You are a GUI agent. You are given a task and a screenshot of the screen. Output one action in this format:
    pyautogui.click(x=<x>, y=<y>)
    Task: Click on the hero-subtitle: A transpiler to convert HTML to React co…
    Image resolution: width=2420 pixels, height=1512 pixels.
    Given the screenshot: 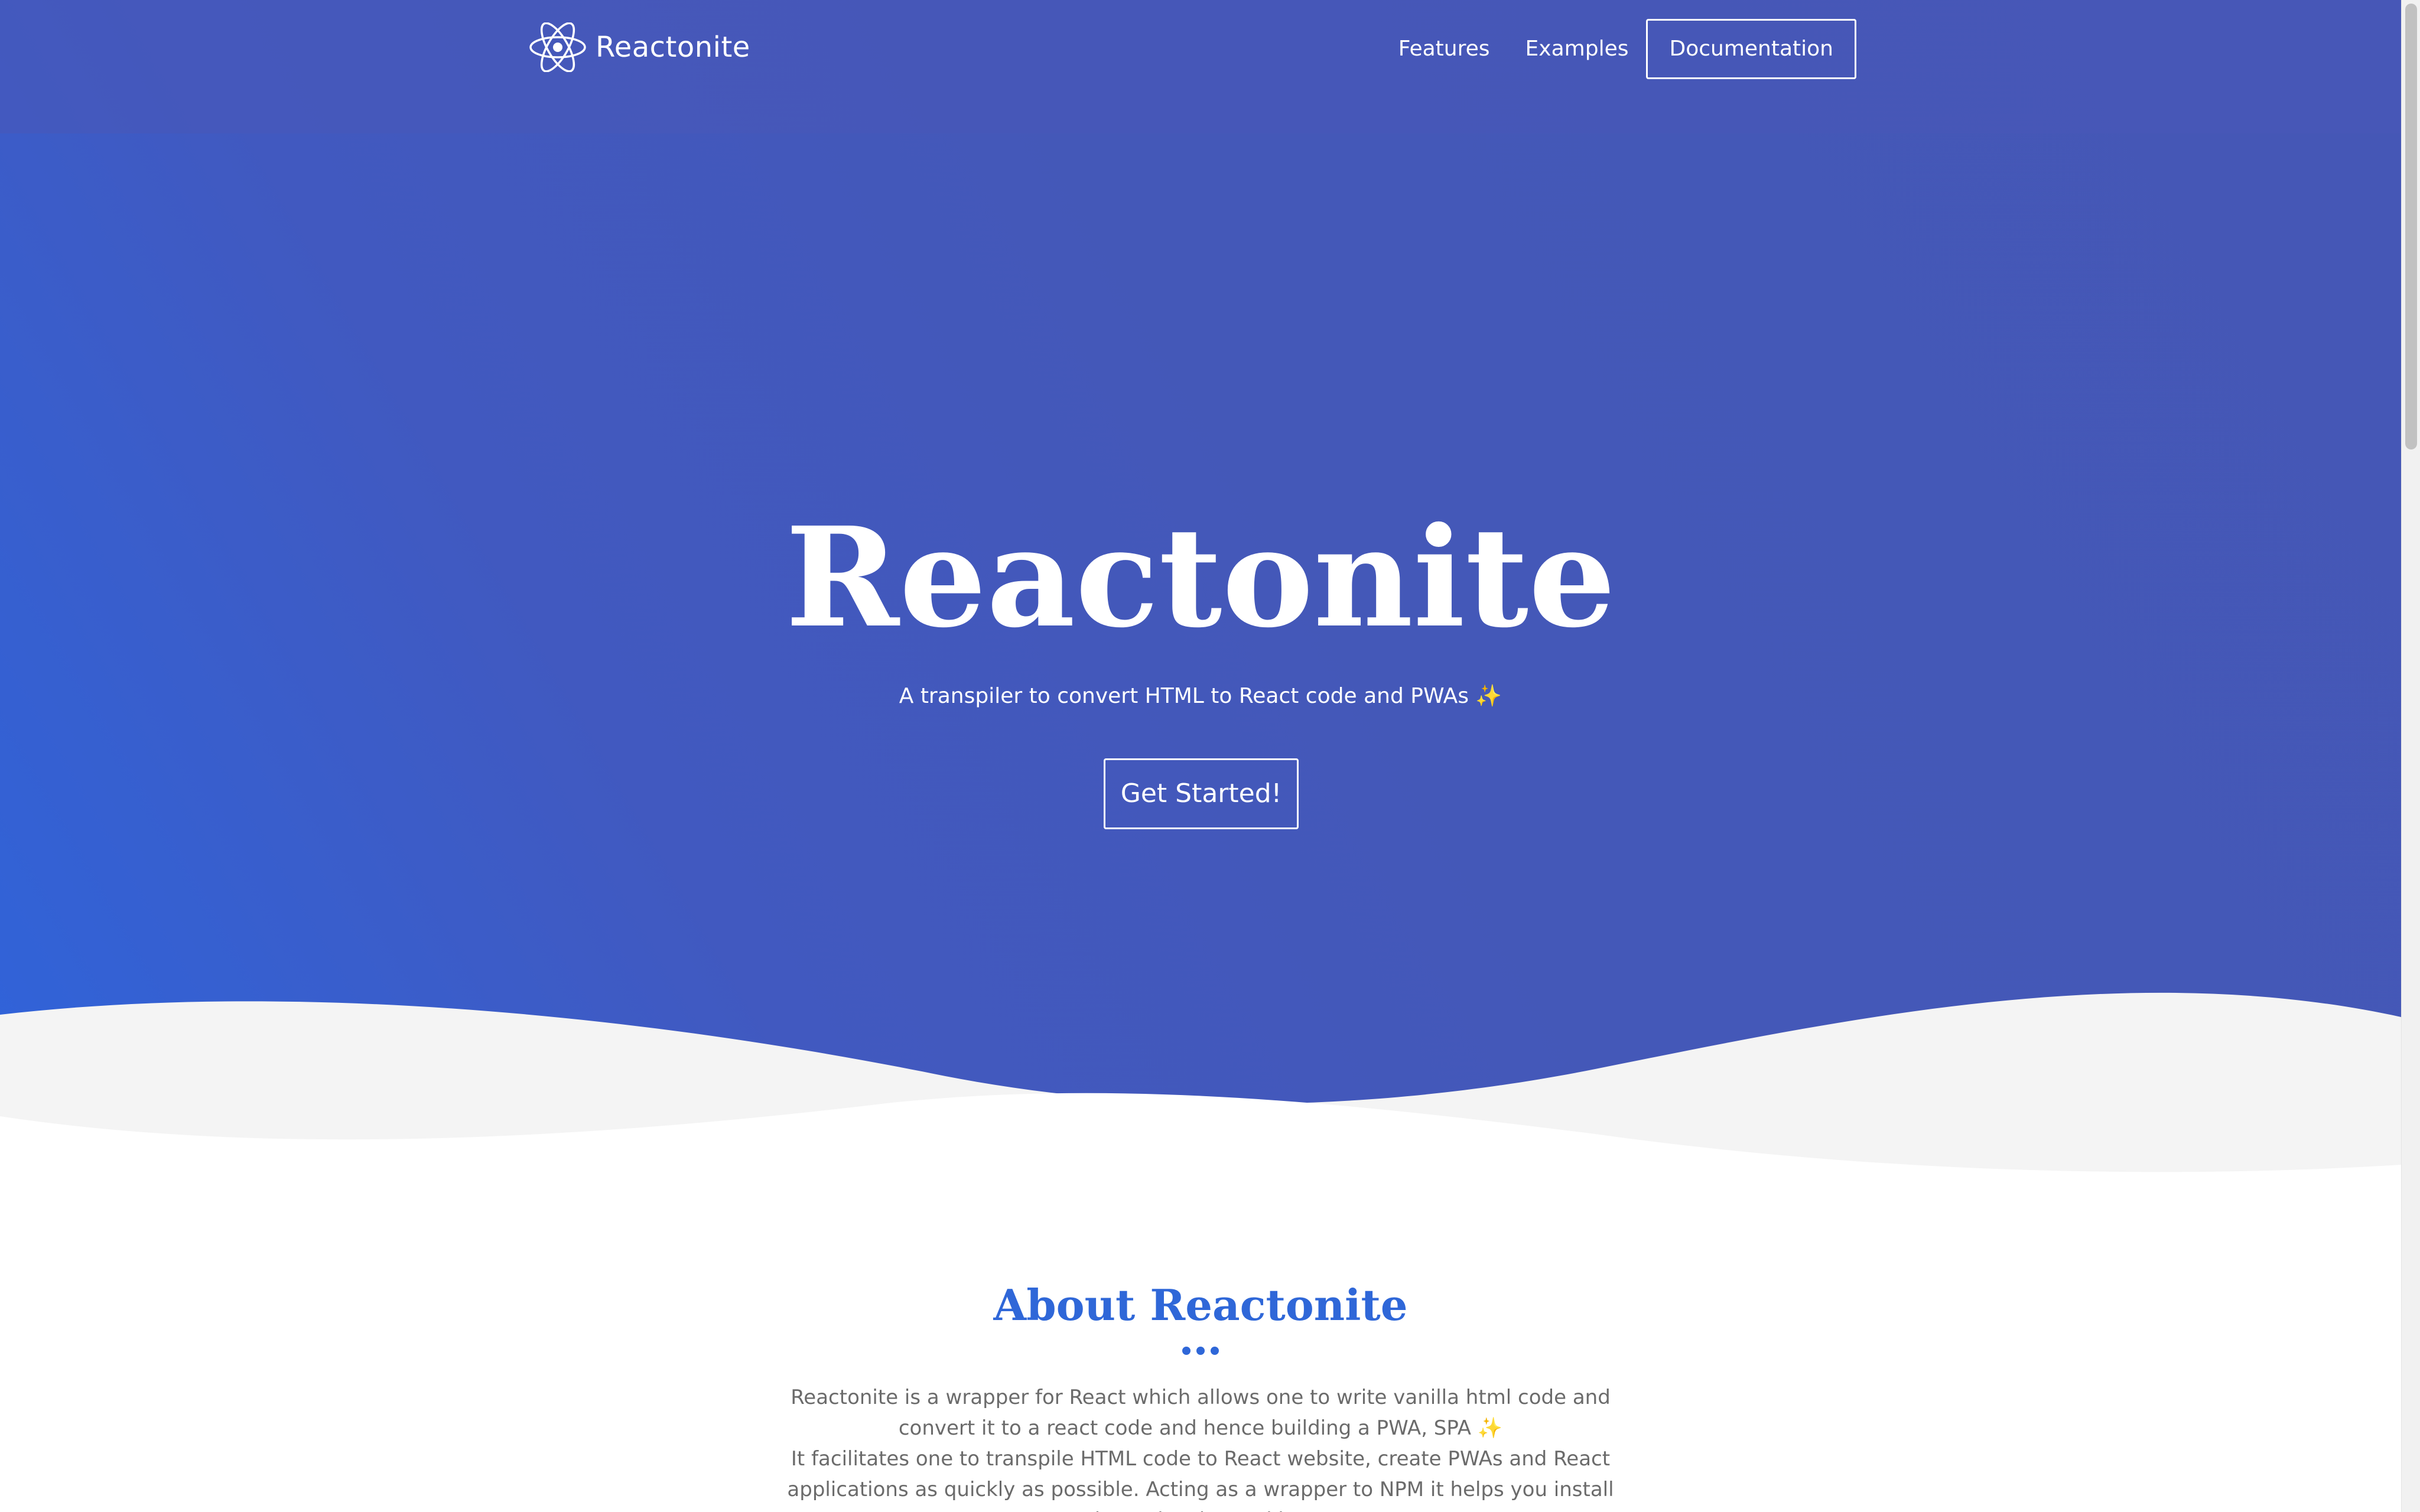 What is the action you would take?
    pyautogui.click(x=1200, y=696)
    